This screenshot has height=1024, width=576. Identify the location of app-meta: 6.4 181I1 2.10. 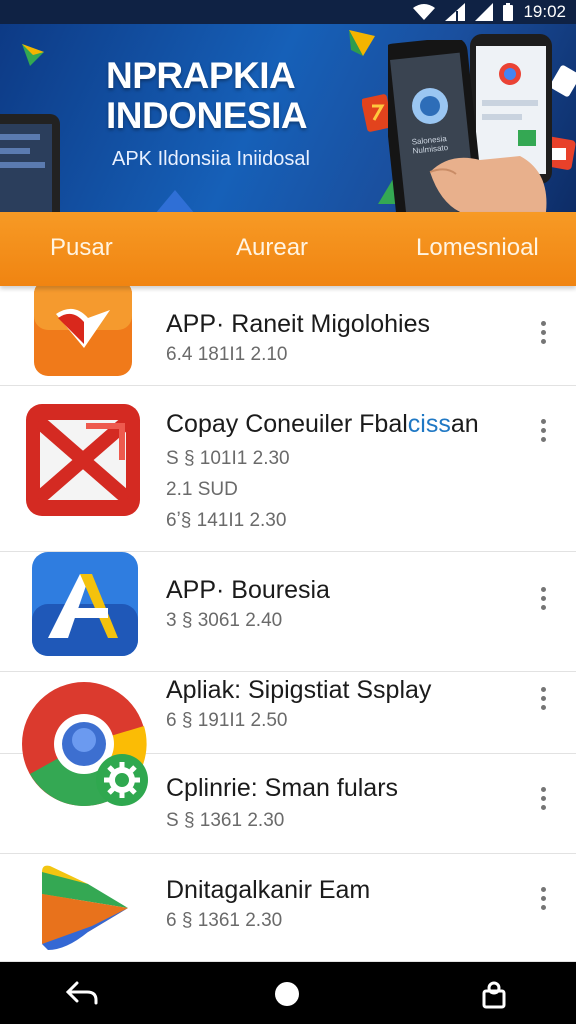
(227, 354).